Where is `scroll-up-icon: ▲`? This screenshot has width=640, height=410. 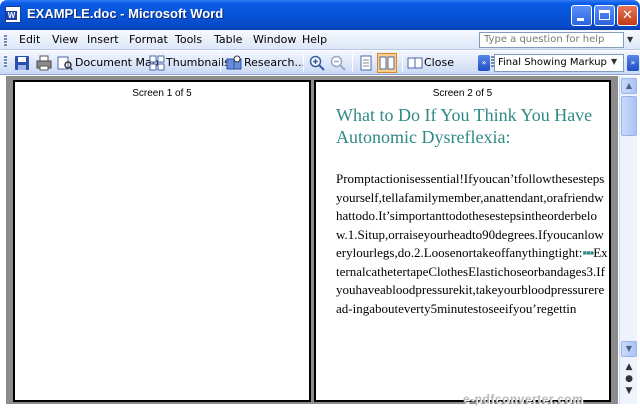 scroll-up-icon: ▲ is located at coordinates (629, 86).